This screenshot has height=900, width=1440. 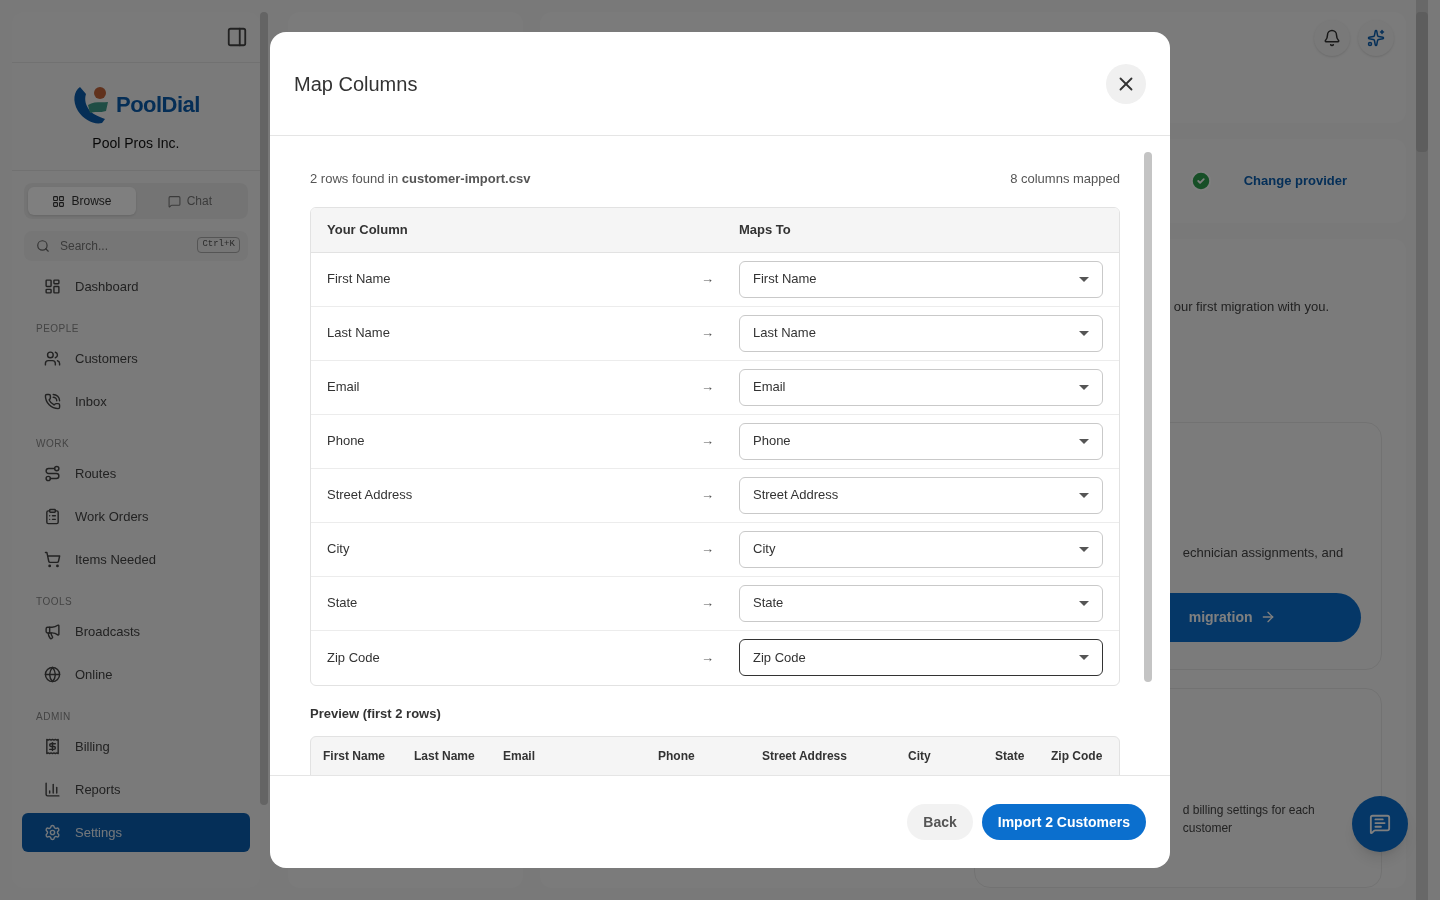 I want to click on target-select: Zip Code, so click(x=921, y=657).